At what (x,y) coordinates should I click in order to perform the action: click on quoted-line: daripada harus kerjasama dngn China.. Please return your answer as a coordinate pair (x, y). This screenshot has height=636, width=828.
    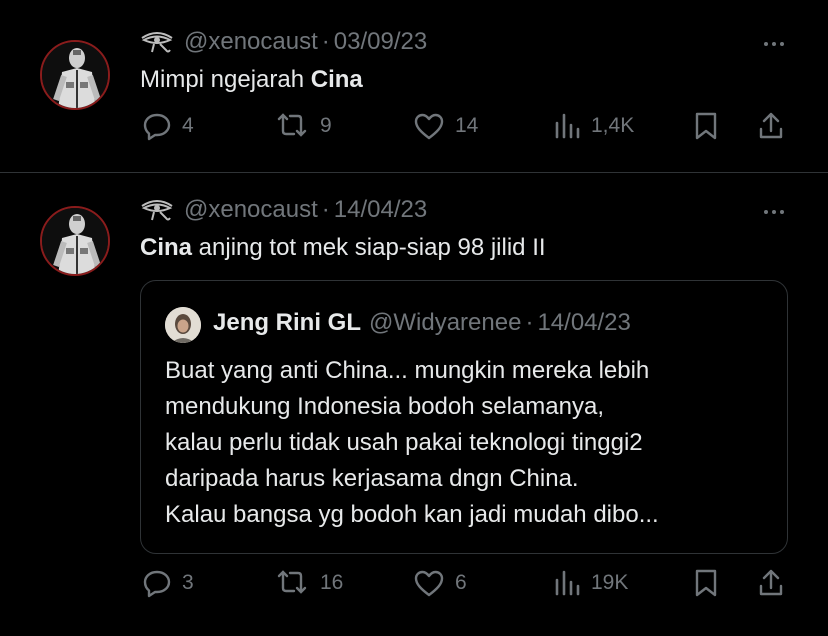
    Looking at the image, I should click on (372, 478).